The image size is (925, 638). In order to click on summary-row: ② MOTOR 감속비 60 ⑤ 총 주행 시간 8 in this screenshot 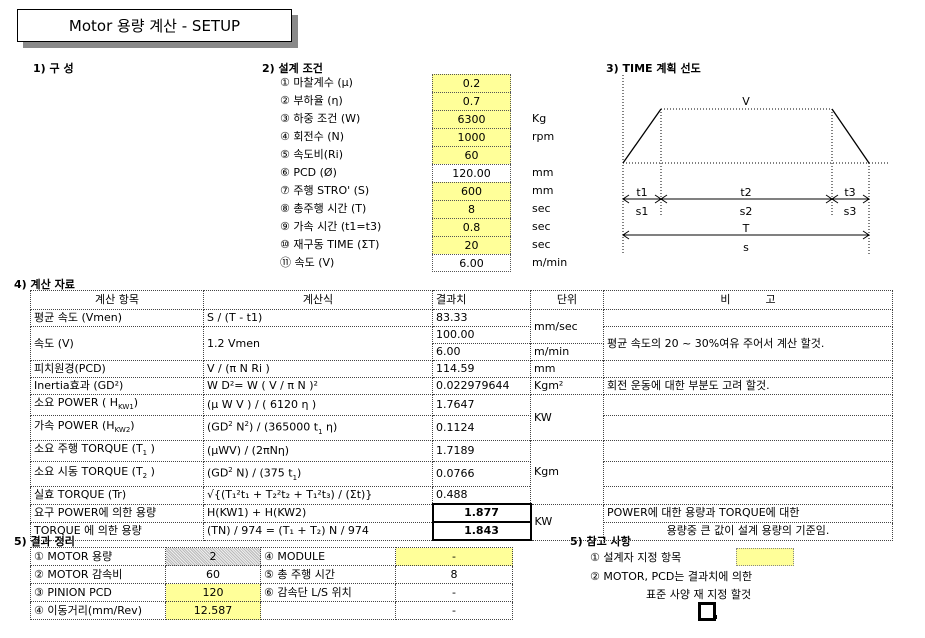, I will do `click(271, 574)`.